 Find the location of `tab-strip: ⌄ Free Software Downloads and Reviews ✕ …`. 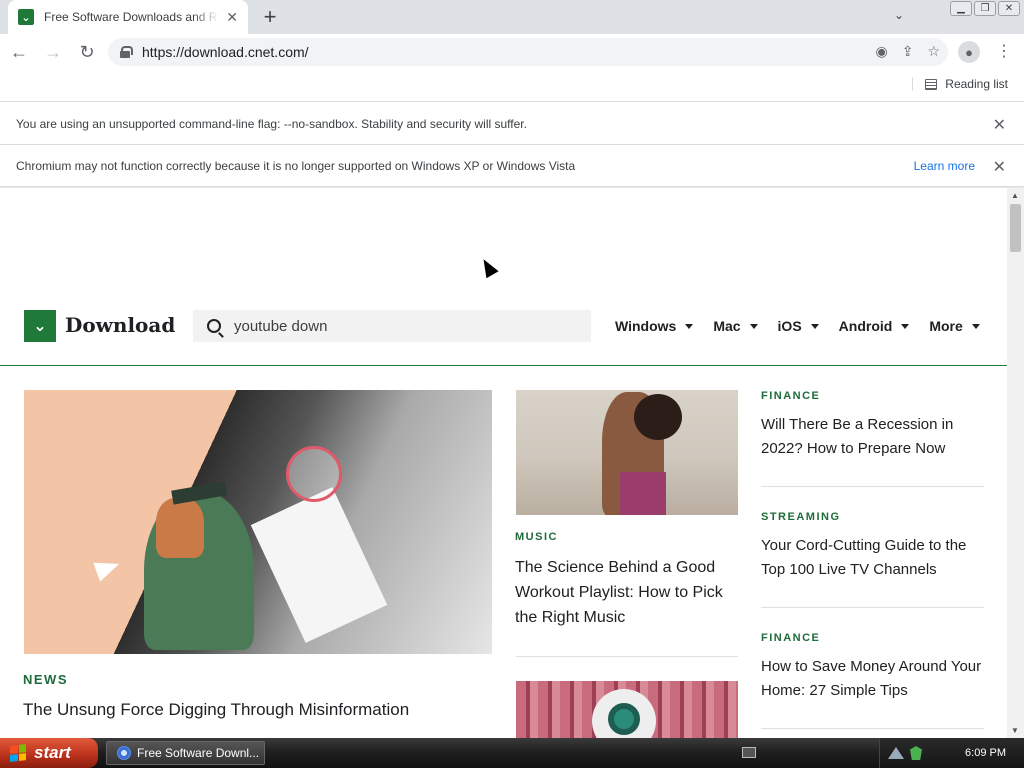

tab-strip: ⌄ Free Software Downloads and Reviews ✕ … is located at coordinates (512, 17).